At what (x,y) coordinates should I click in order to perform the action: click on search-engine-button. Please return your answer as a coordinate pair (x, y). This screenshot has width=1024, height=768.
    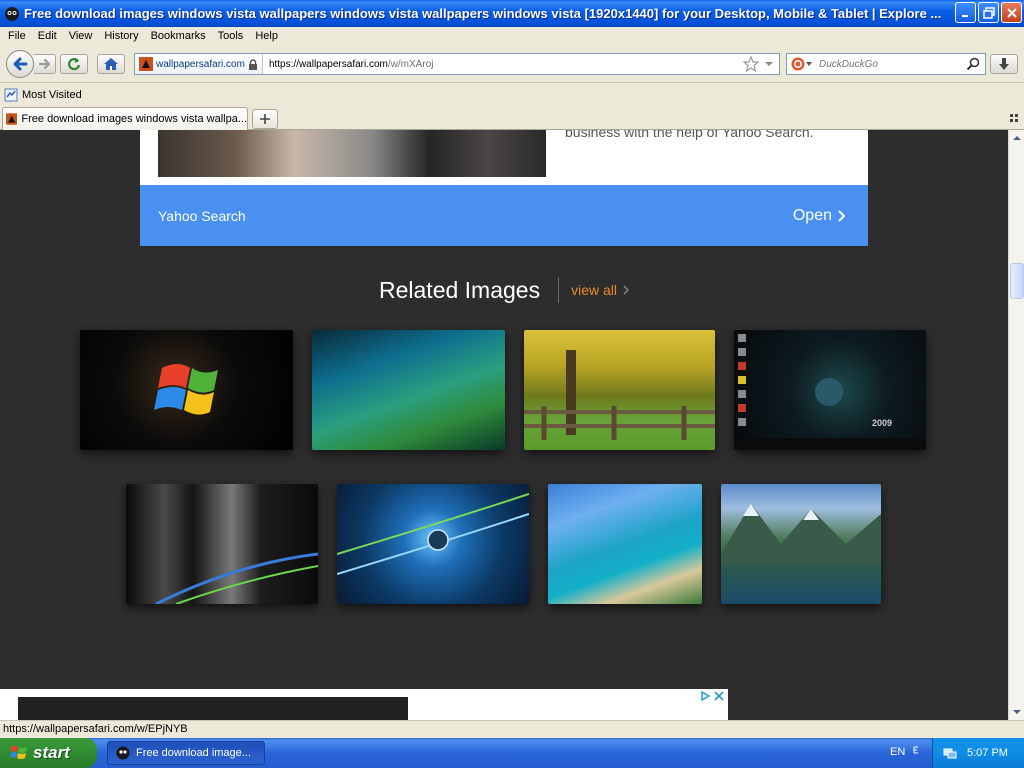
    Looking at the image, I should click on (801, 64).